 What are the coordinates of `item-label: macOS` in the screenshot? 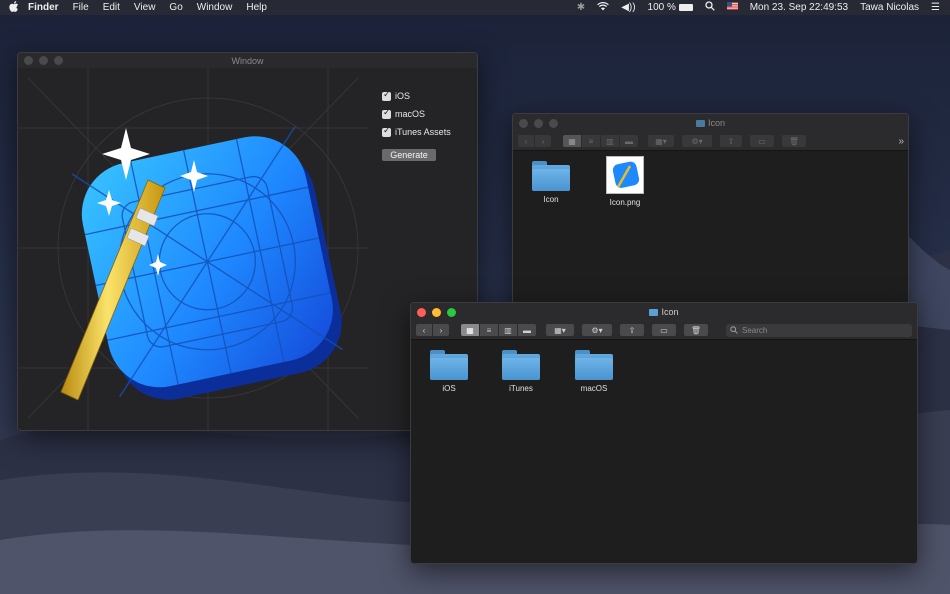 It's located at (594, 388).